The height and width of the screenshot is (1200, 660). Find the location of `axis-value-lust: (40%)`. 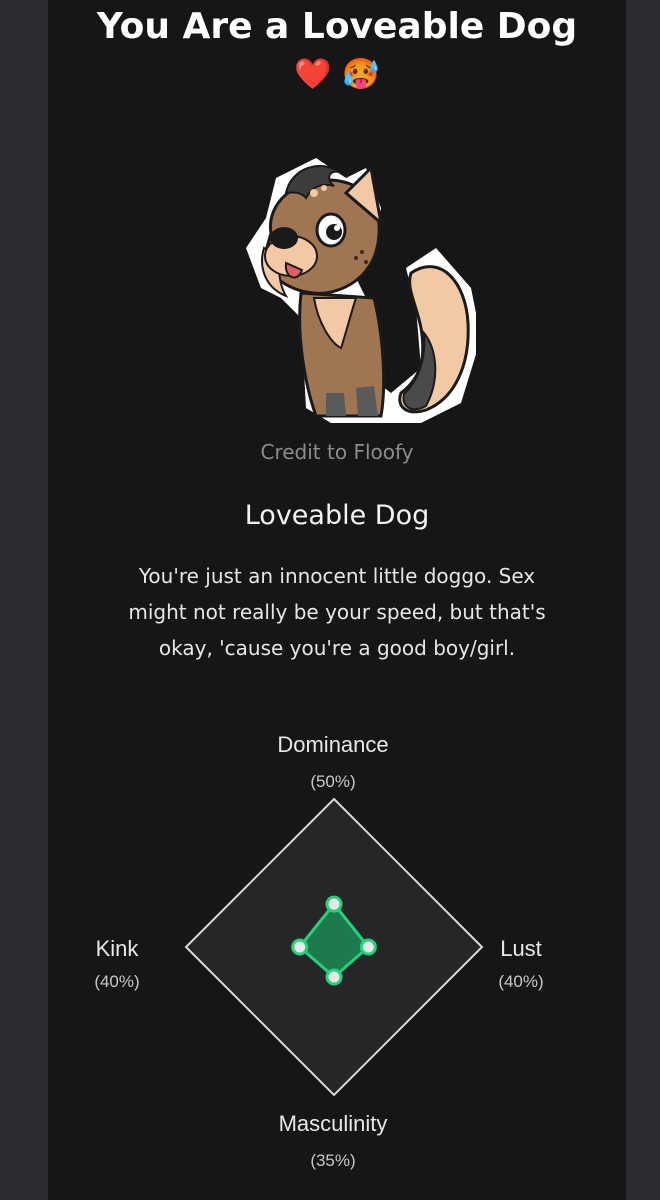

axis-value-lust: (40%) is located at coordinates (521, 981).